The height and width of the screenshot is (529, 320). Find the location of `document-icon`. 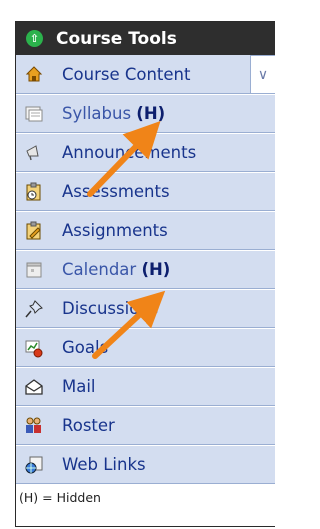

document-icon is located at coordinates (34, 114).